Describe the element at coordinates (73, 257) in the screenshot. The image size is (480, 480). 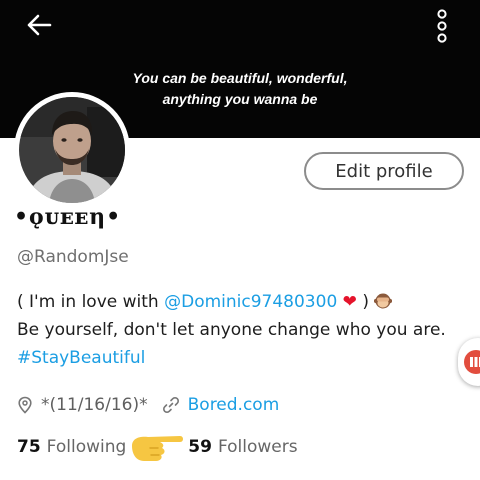
I see `user-handle: @RandomJse` at that location.